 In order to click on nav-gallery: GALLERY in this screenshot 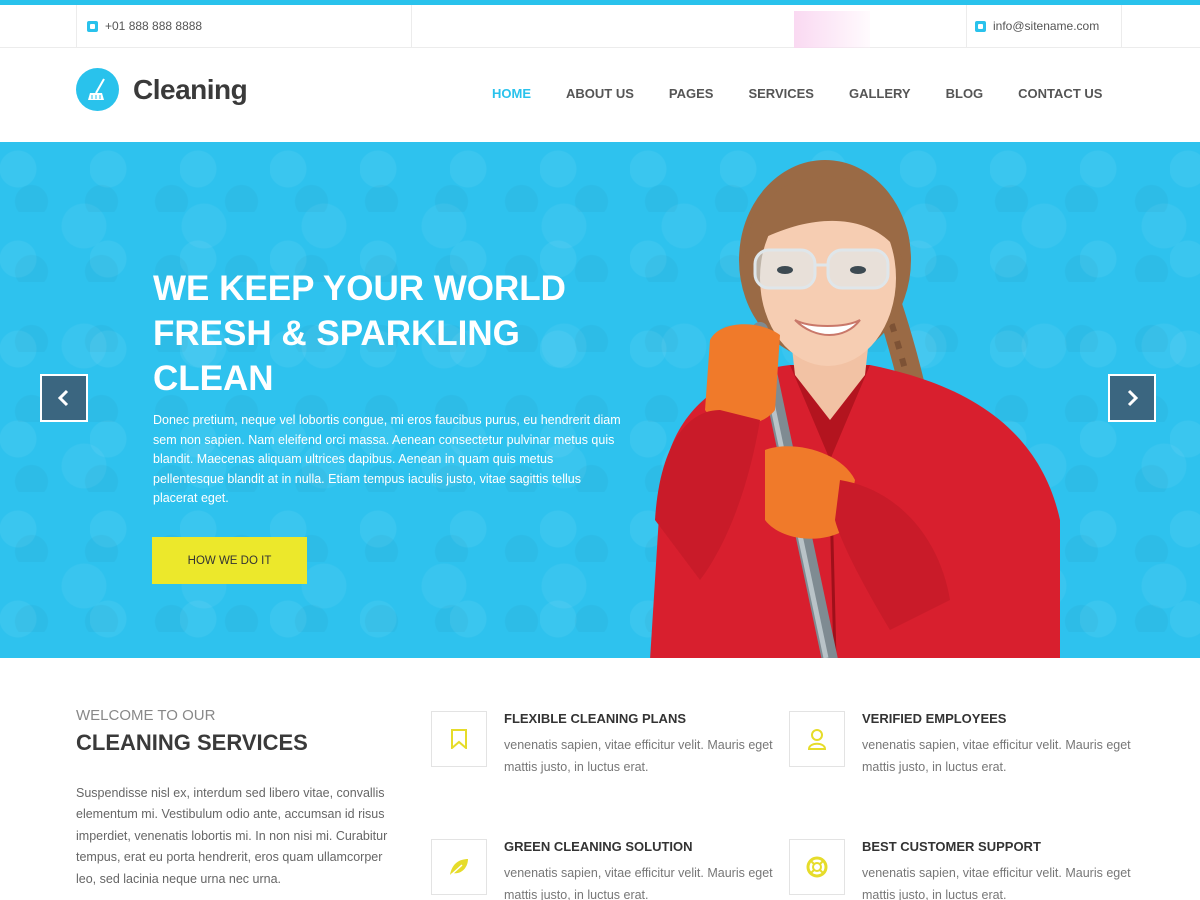, I will do `click(880, 93)`.